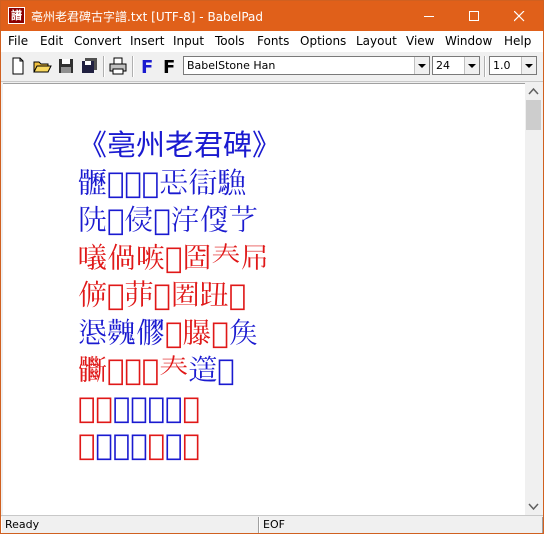 This screenshot has width=544, height=534. I want to click on scroll-thumb, so click(533, 115).